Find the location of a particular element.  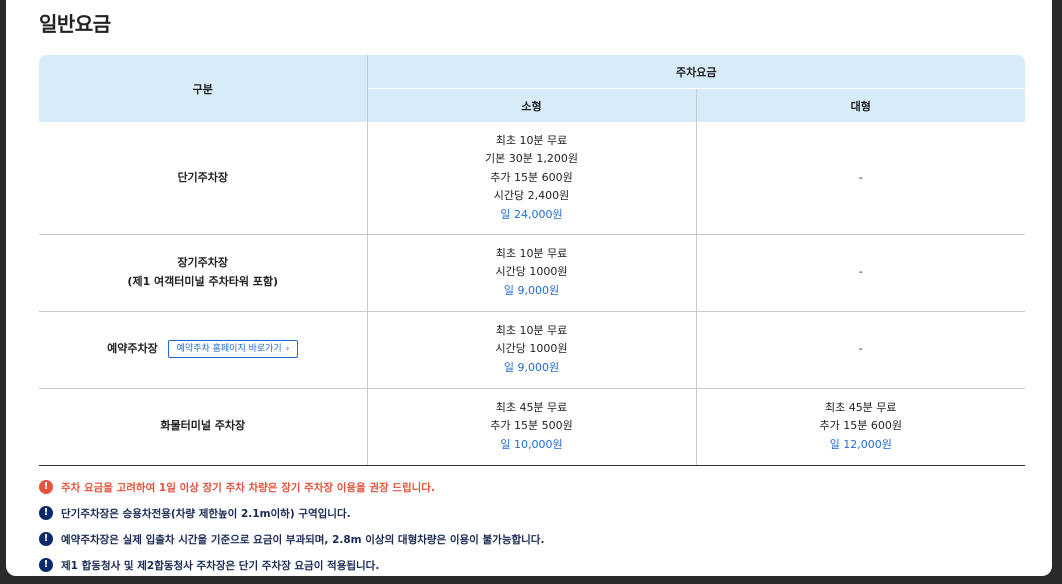

header-fee: 주차요금 is located at coordinates (696, 72).